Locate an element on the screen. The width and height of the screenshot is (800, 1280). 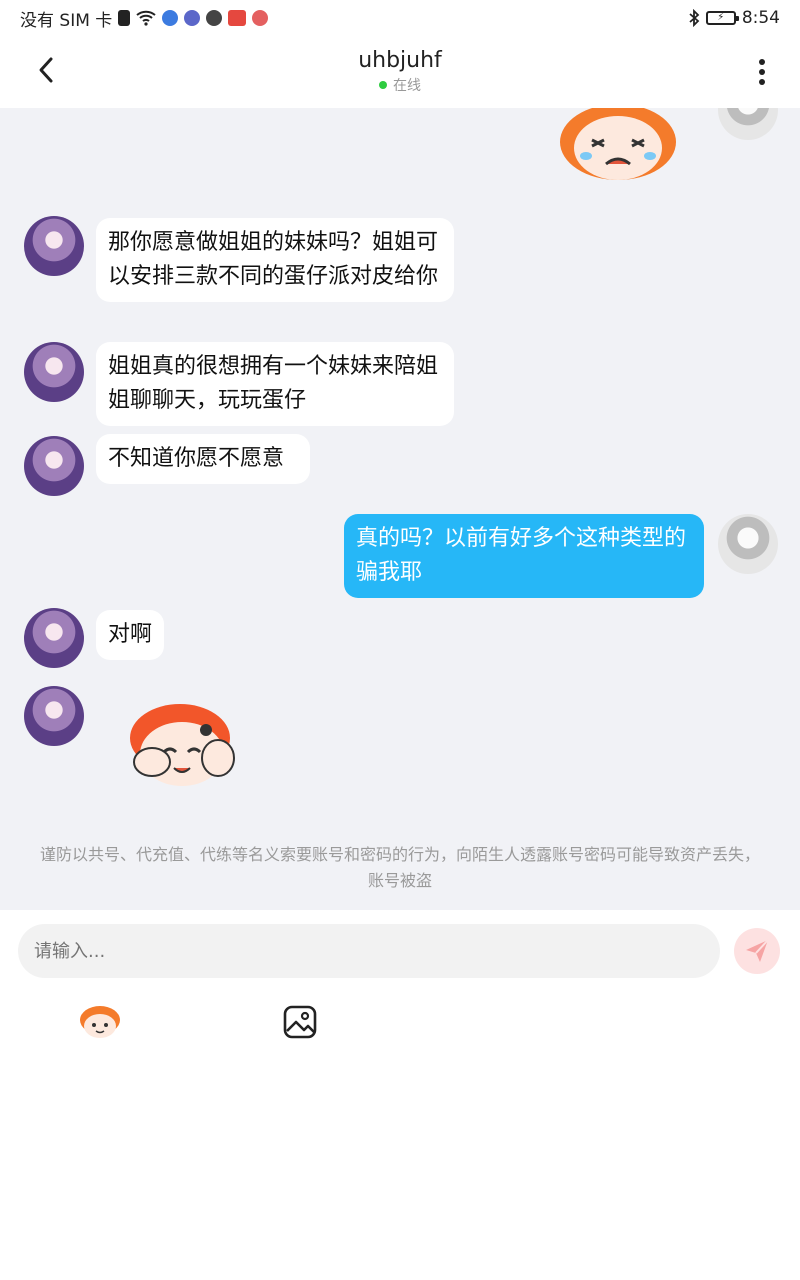
browser-app-icon is located at coordinates (170, 18).